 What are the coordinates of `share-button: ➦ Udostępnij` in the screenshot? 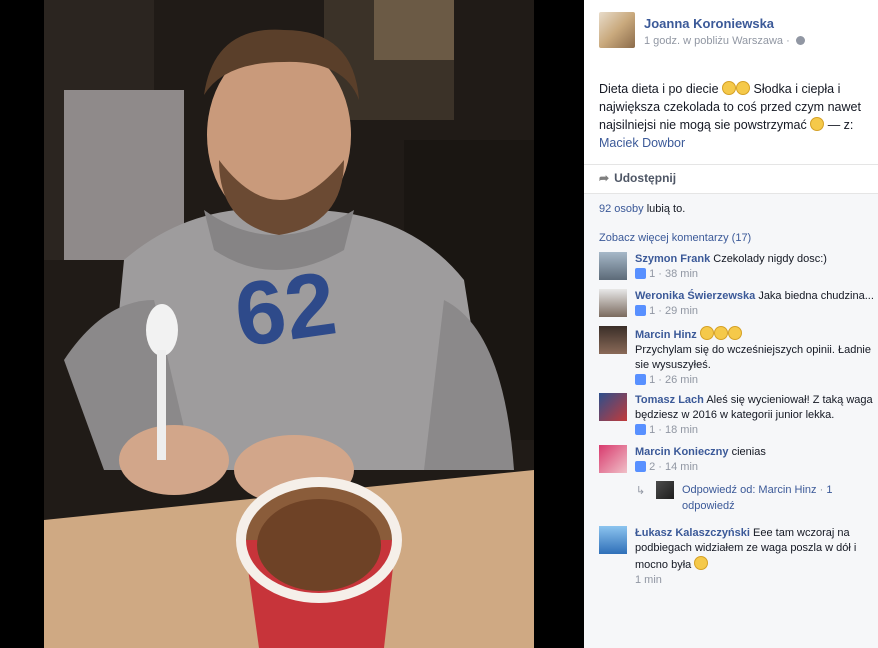 It's located at (637, 178).